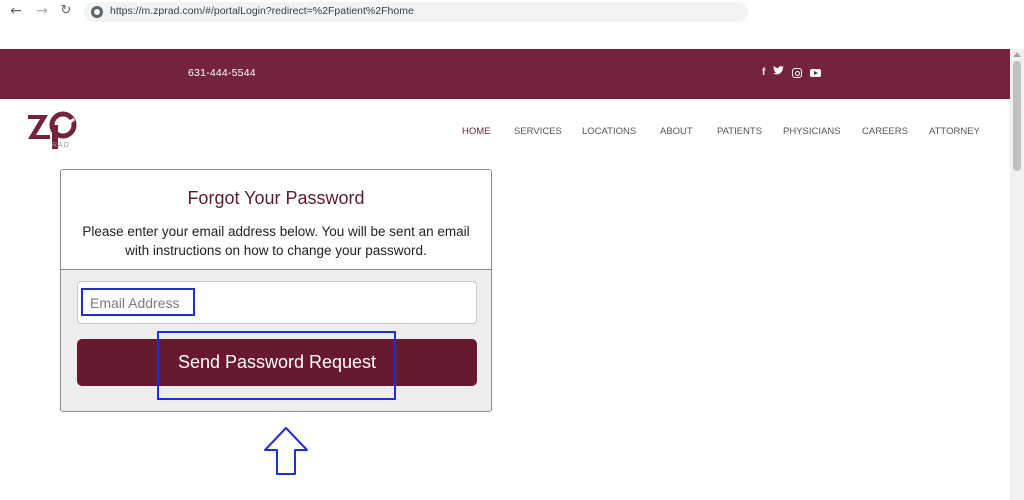 This screenshot has height=500, width=1024. I want to click on top-contact-bar: 631-444-5544 f, so click(505, 74).